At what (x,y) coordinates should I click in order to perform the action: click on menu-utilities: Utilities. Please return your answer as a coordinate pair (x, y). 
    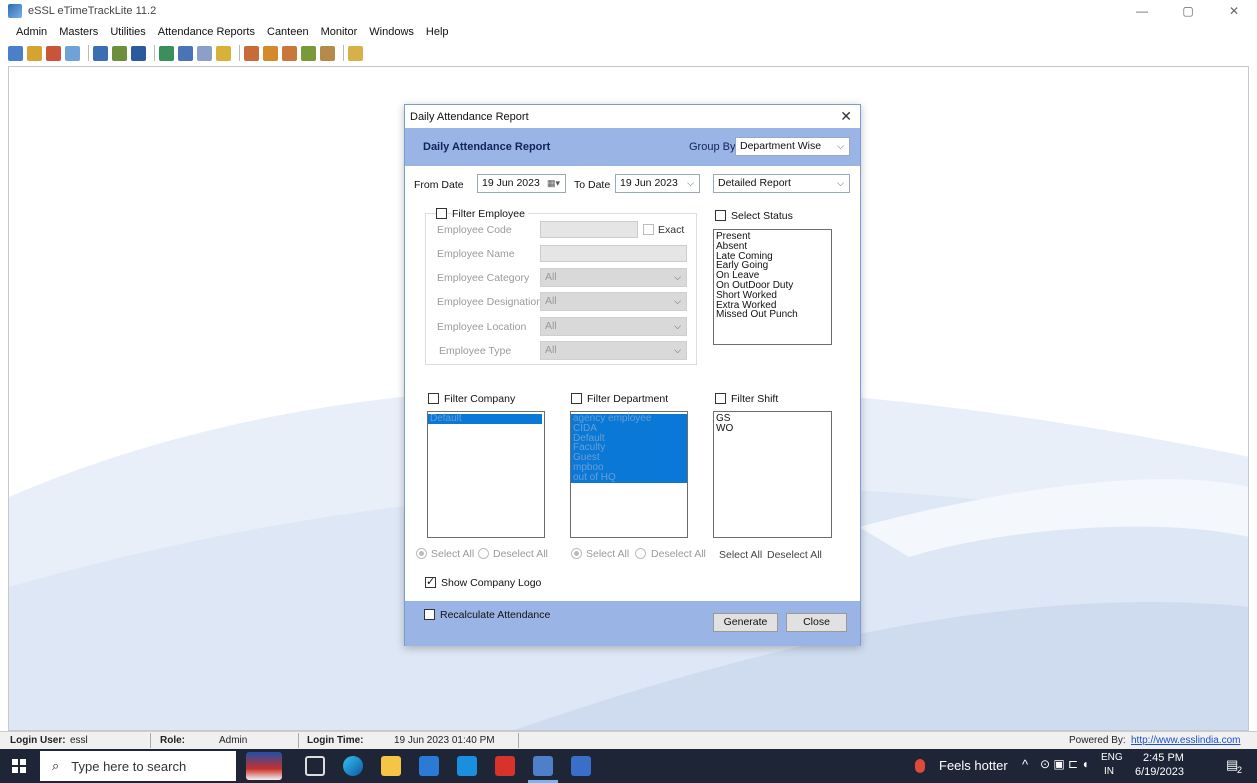
    Looking at the image, I should click on (127, 32).